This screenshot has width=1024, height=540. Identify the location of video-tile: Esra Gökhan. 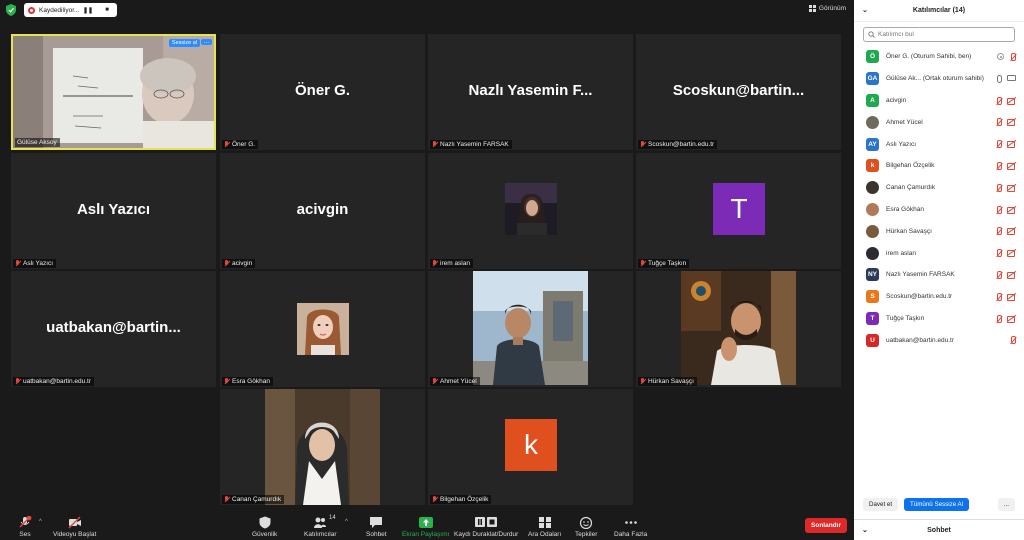
(322, 329).